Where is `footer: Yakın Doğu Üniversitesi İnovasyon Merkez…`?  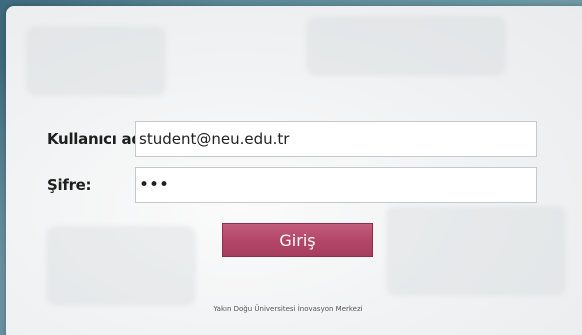 footer: Yakın Doğu Üniversitesi İnovasyon Merkez… is located at coordinates (294, 309).